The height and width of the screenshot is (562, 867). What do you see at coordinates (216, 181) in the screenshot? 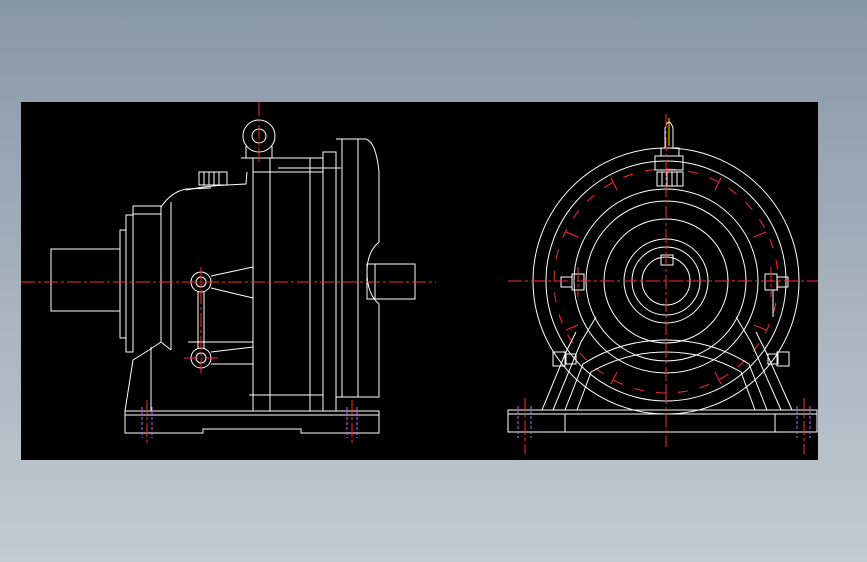
I see `side-oil-cap` at bounding box center [216, 181].